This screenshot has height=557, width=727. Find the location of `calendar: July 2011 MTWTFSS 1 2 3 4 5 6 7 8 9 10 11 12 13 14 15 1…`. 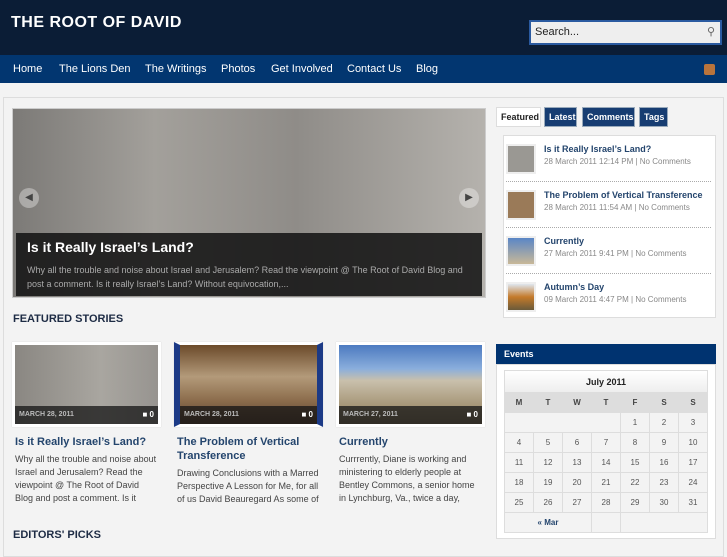

calendar: July 2011 MTWTFSS 1 2 3 4 5 6 7 8 9 10 11 12 13 14 15 1… is located at coordinates (606, 451).